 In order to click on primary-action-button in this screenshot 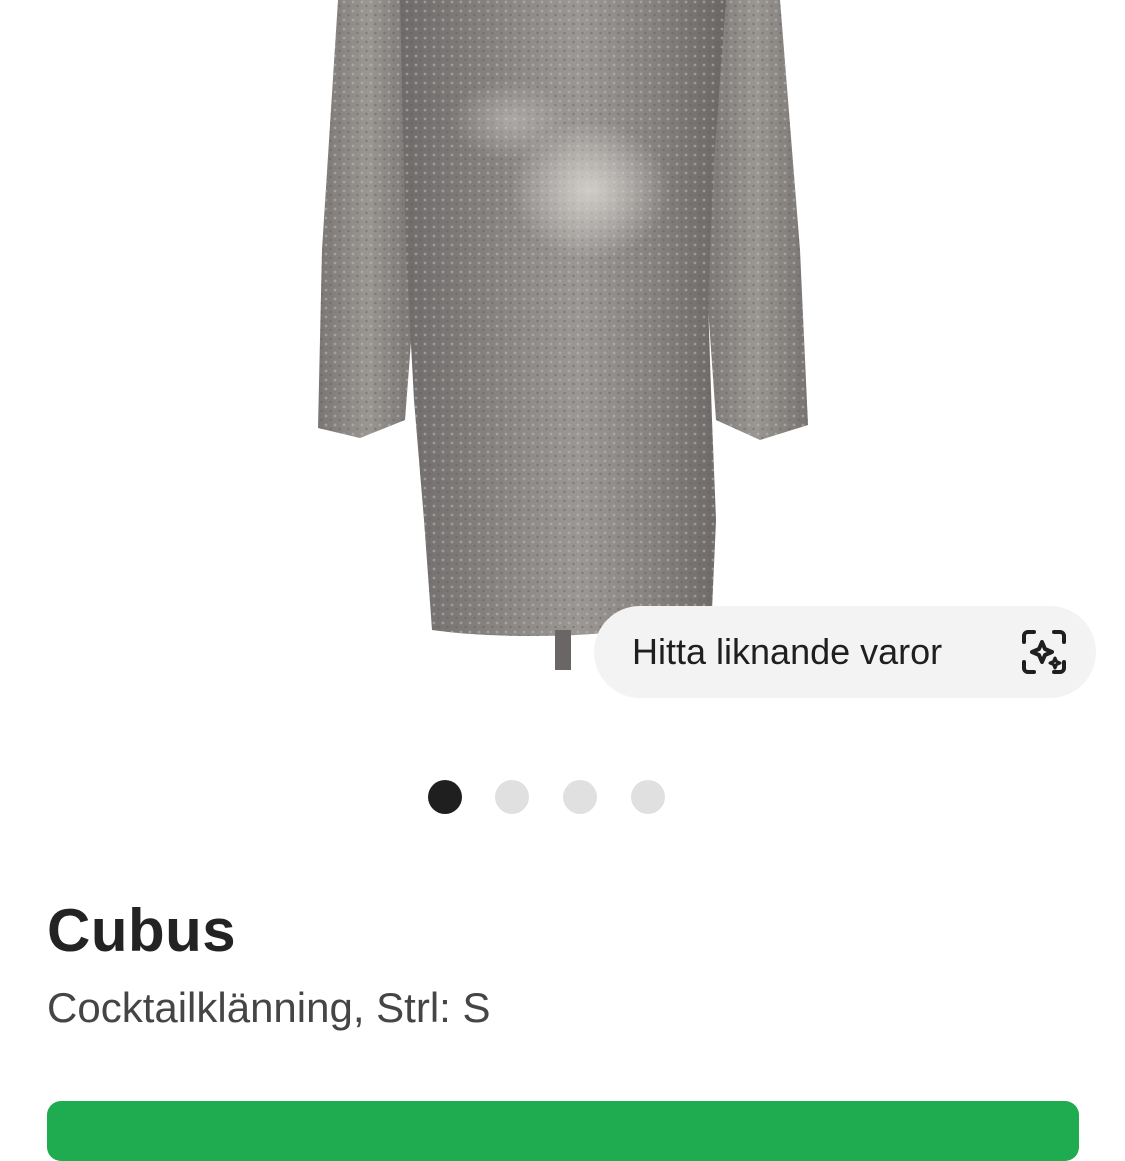, I will do `click(563, 1131)`.